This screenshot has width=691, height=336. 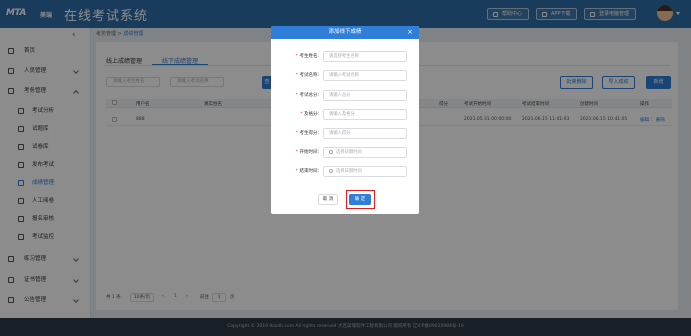 What do you see at coordinates (360, 199) in the screenshot?
I see `confirm-highlight-box` at bounding box center [360, 199].